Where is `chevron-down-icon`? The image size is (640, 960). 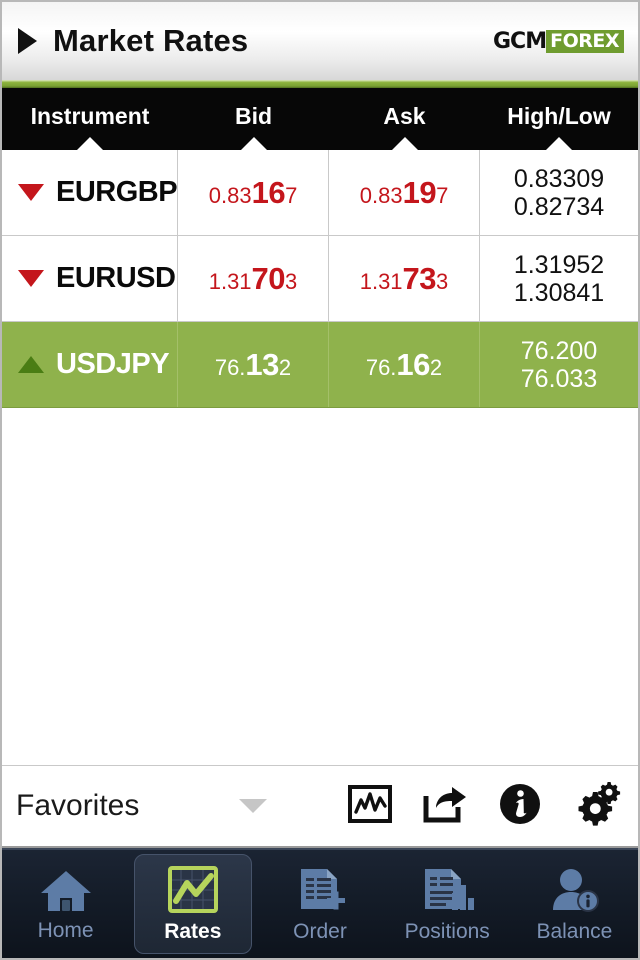 chevron-down-icon is located at coordinates (253, 806).